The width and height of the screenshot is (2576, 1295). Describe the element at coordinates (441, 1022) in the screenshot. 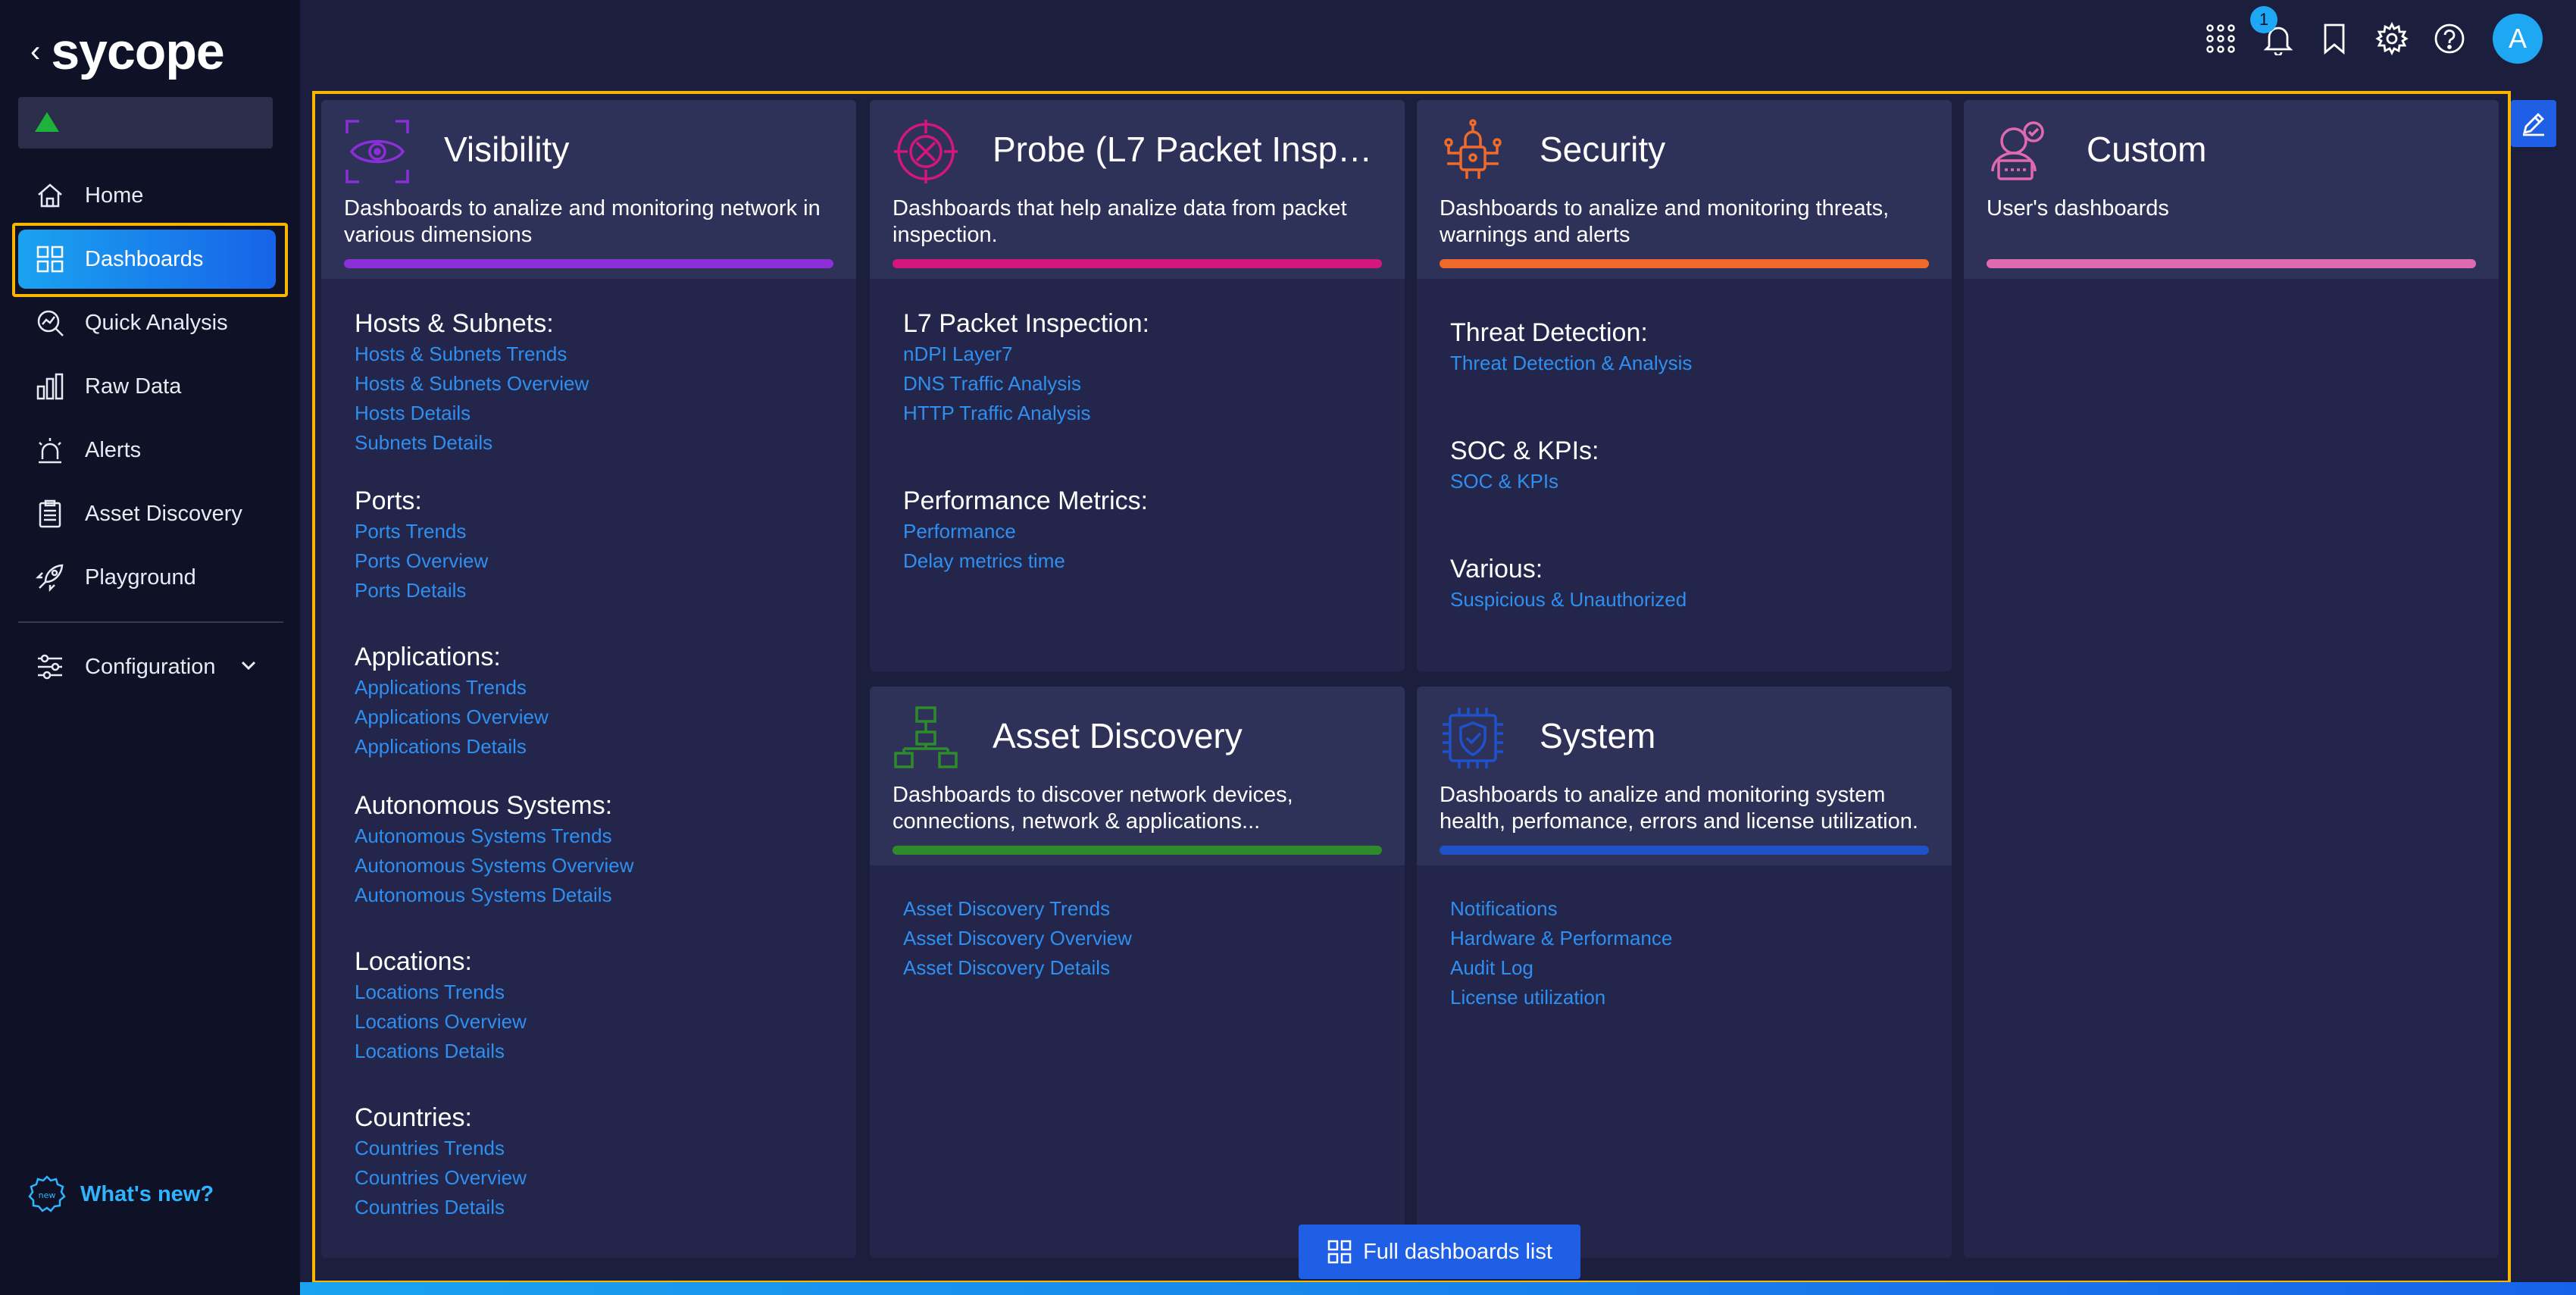

I see `dashboard-link: Locations Overview` at that location.